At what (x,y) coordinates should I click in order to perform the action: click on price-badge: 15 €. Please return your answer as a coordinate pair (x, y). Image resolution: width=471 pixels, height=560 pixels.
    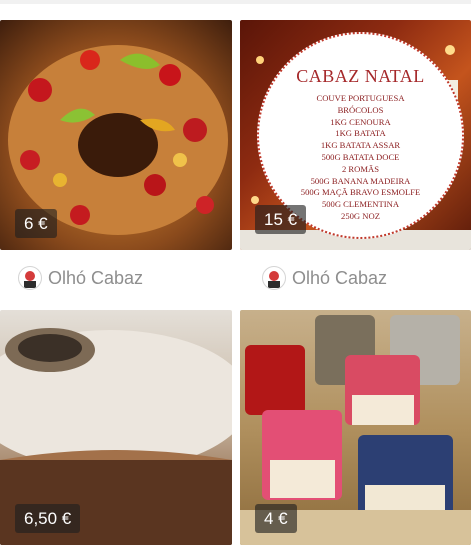
    Looking at the image, I should click on (281, 219).